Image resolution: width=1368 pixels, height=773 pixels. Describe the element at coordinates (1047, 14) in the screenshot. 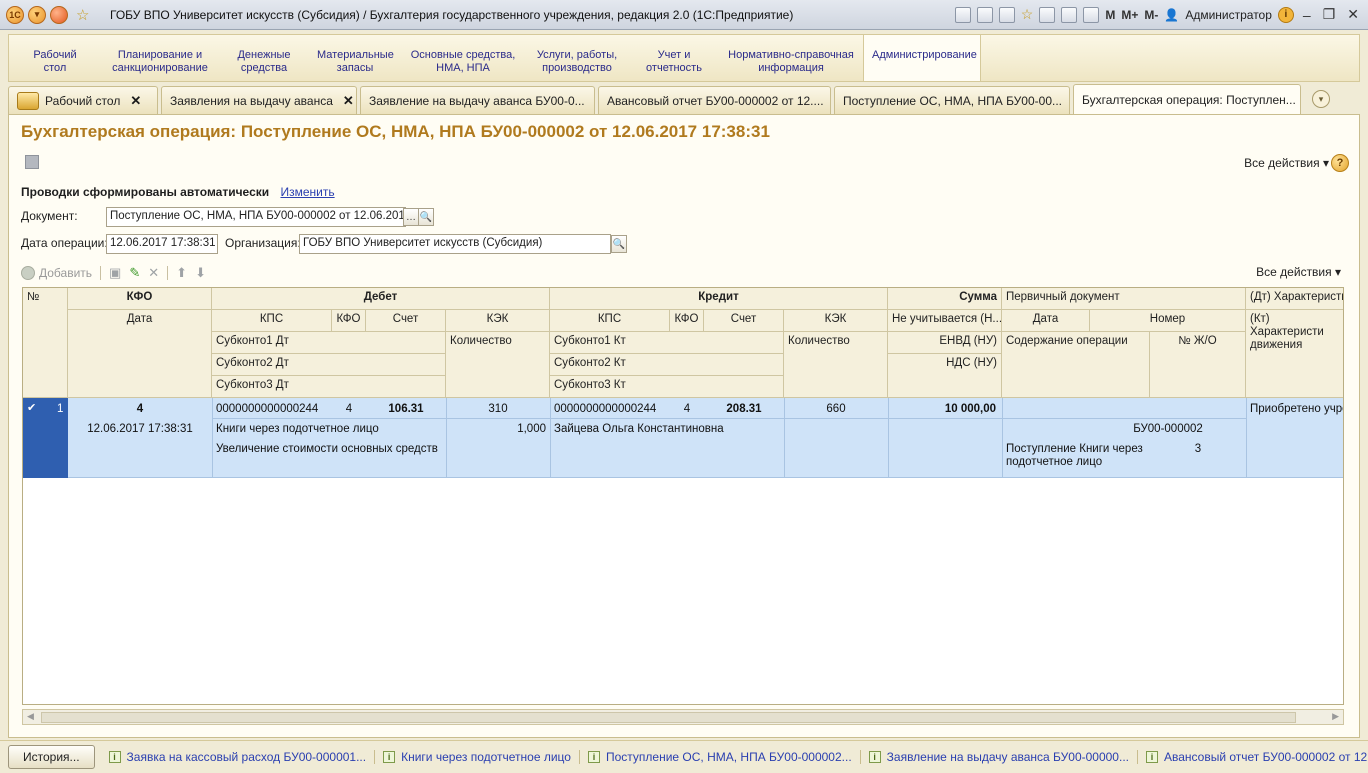

I see `links-icon` at that location.